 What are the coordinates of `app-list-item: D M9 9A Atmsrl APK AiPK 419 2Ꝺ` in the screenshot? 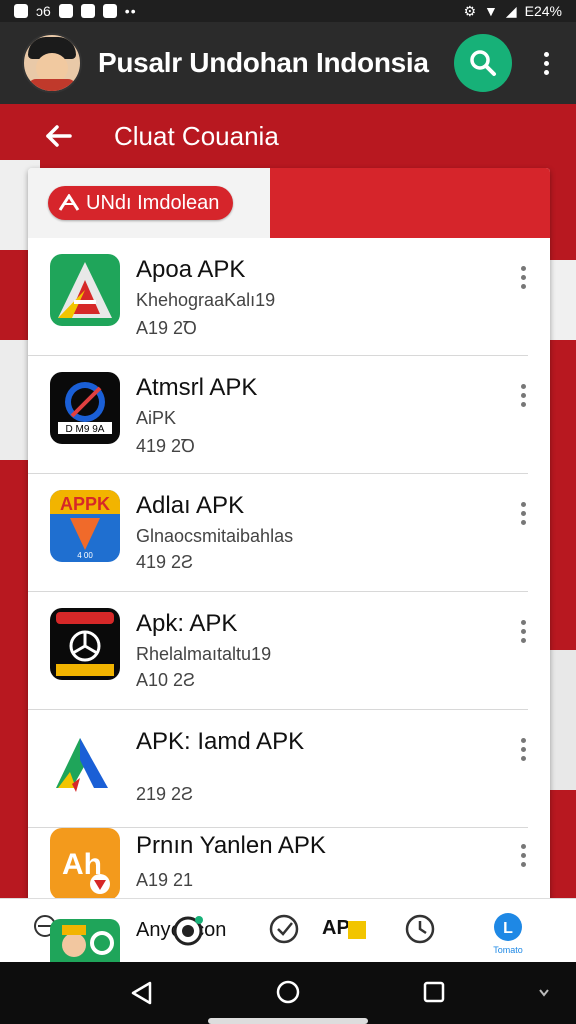 It's located at (289, 415).